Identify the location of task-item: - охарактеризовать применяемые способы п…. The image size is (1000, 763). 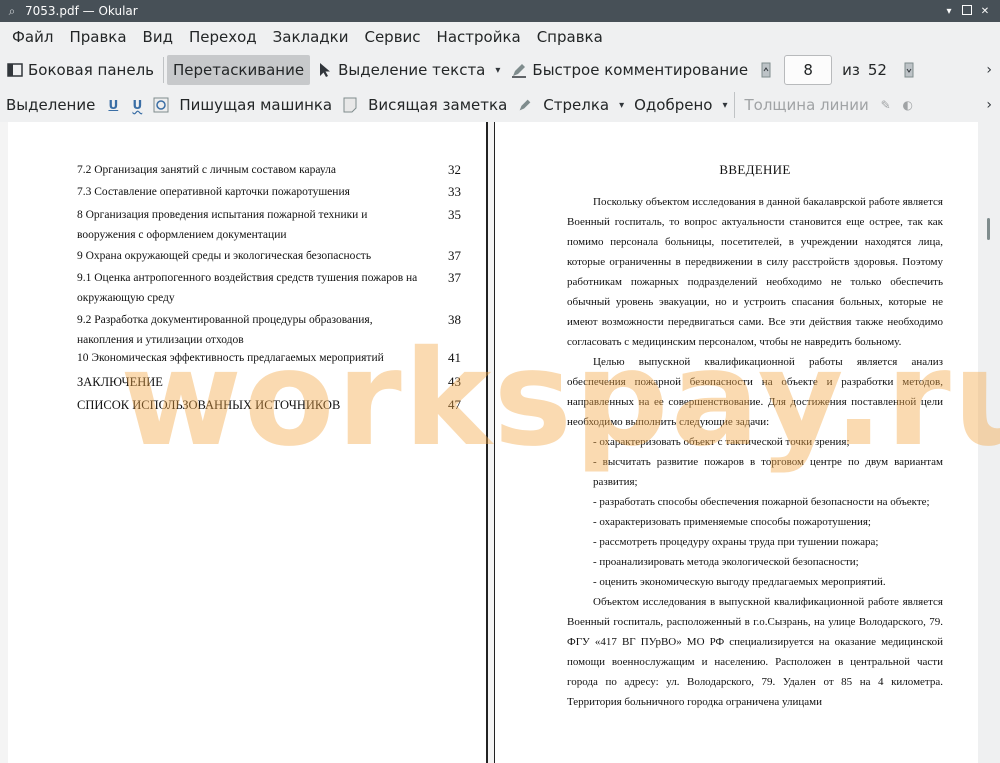
(732, 522).